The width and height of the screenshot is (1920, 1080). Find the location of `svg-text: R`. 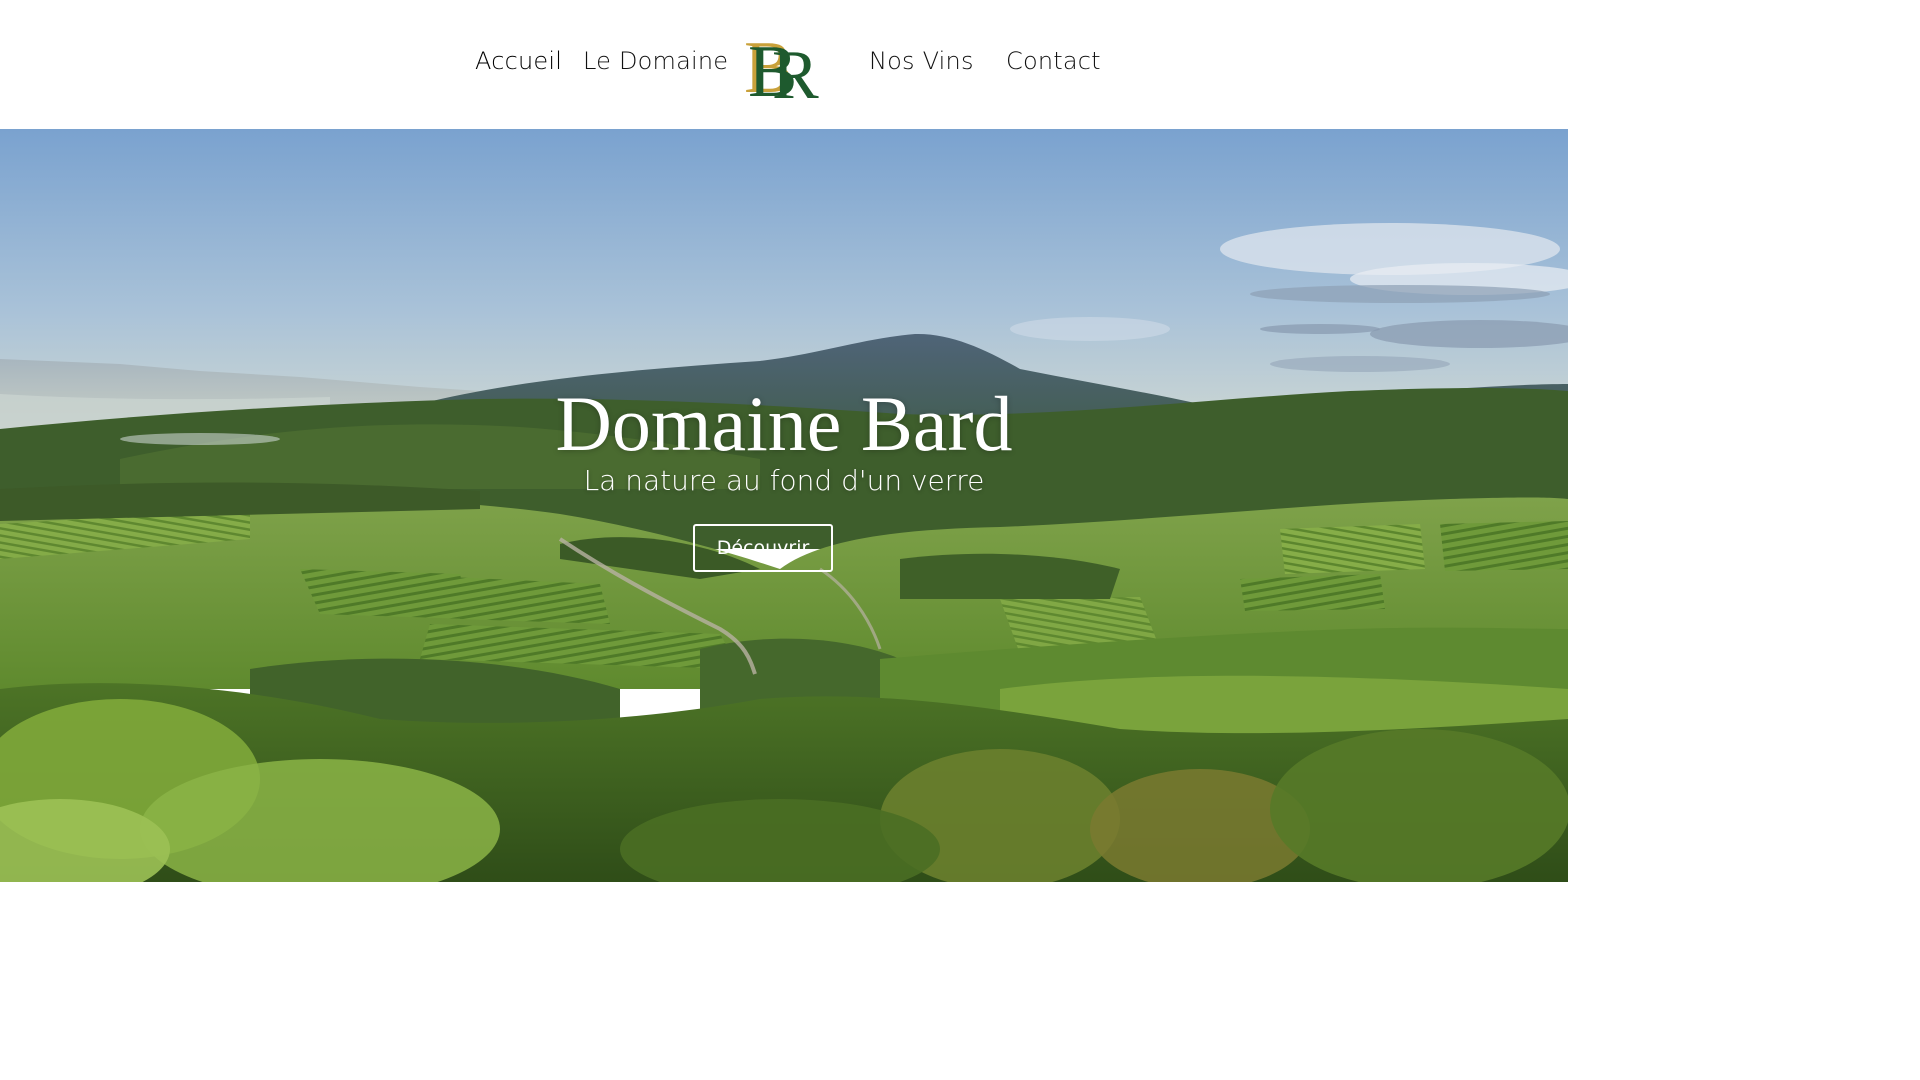

svg-text: R is located at coordinates (795, 70).